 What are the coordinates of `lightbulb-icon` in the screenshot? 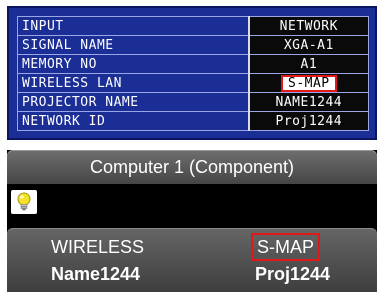 It's located at (24, 202).